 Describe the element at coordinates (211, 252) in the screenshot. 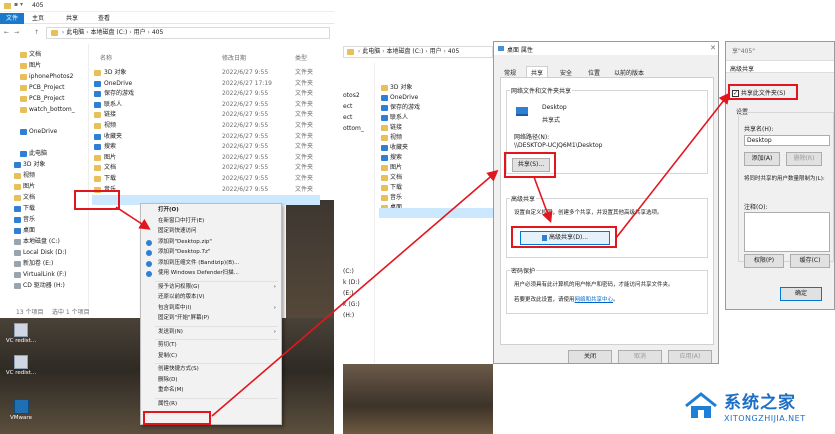

I see `menu-item: 添加到"Desktop.7z"` at that location.